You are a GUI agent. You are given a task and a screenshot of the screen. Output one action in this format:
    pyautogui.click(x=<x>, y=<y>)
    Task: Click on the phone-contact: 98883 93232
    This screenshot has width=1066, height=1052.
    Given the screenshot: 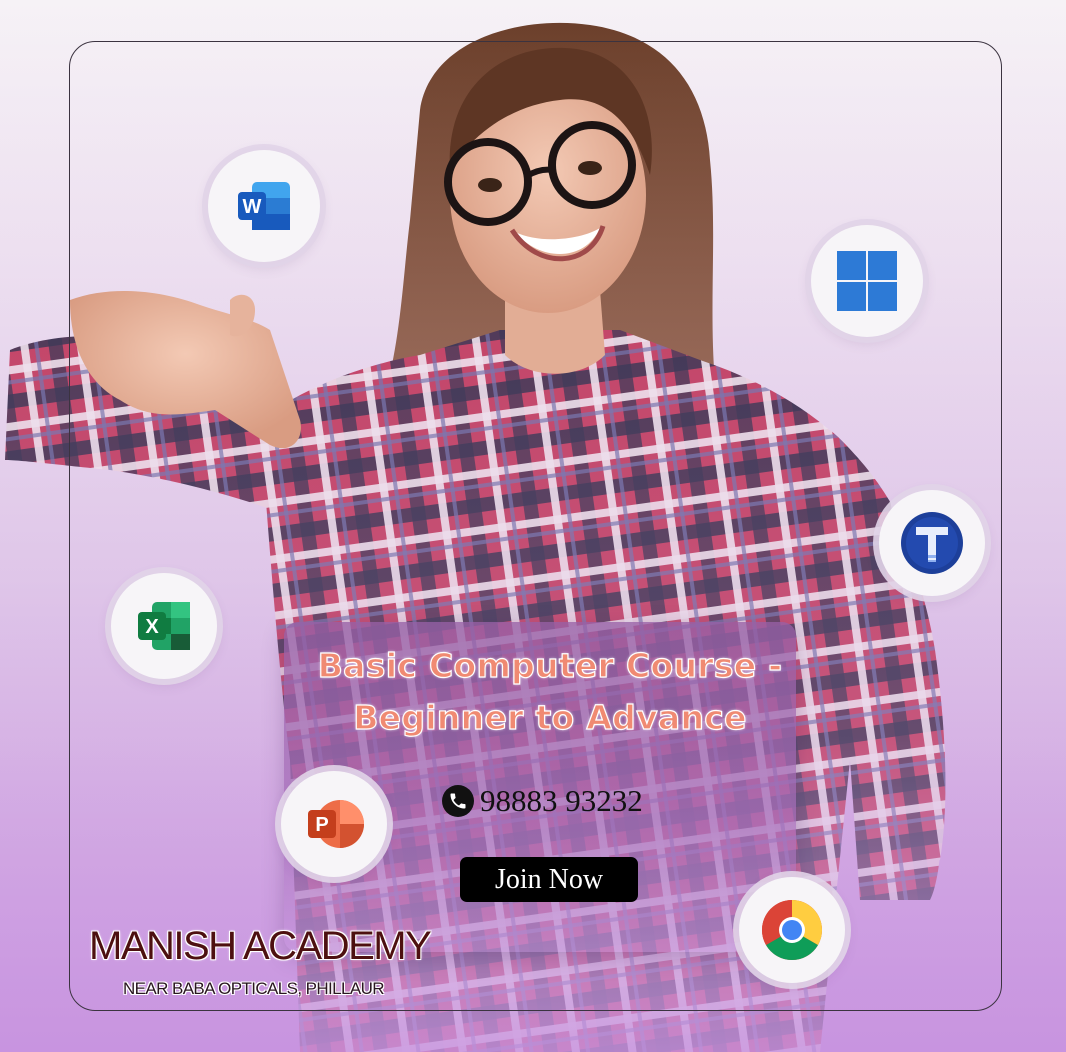 What is the action you would take?
    pyautogui.click(x=542, y=801)
    